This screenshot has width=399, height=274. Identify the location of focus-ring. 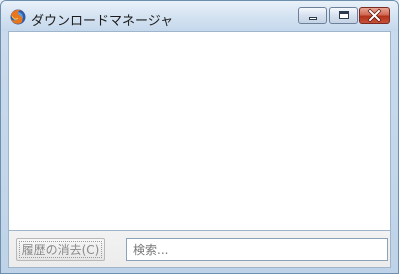
(60, 249).